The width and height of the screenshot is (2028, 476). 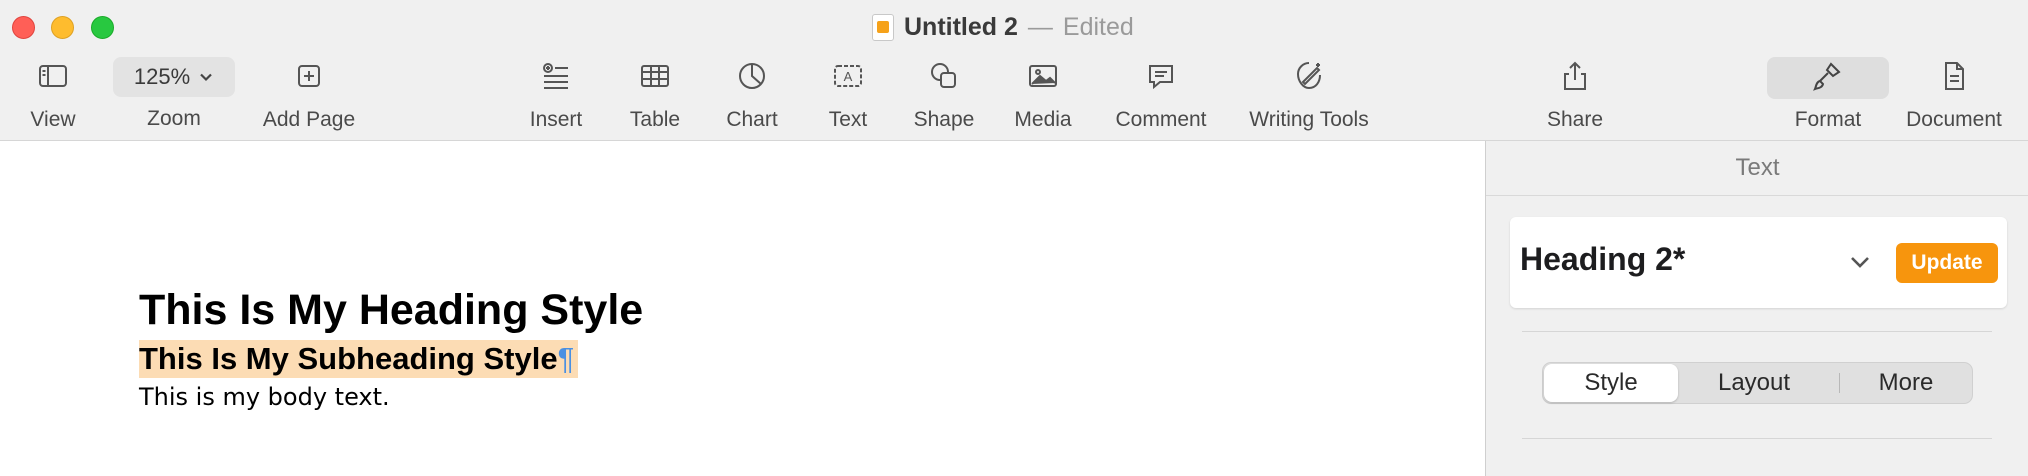 What do you see at coordinates (1575, 119) in the screenshot?
I see `share-label: Share` at bounding box center [1575, 119].